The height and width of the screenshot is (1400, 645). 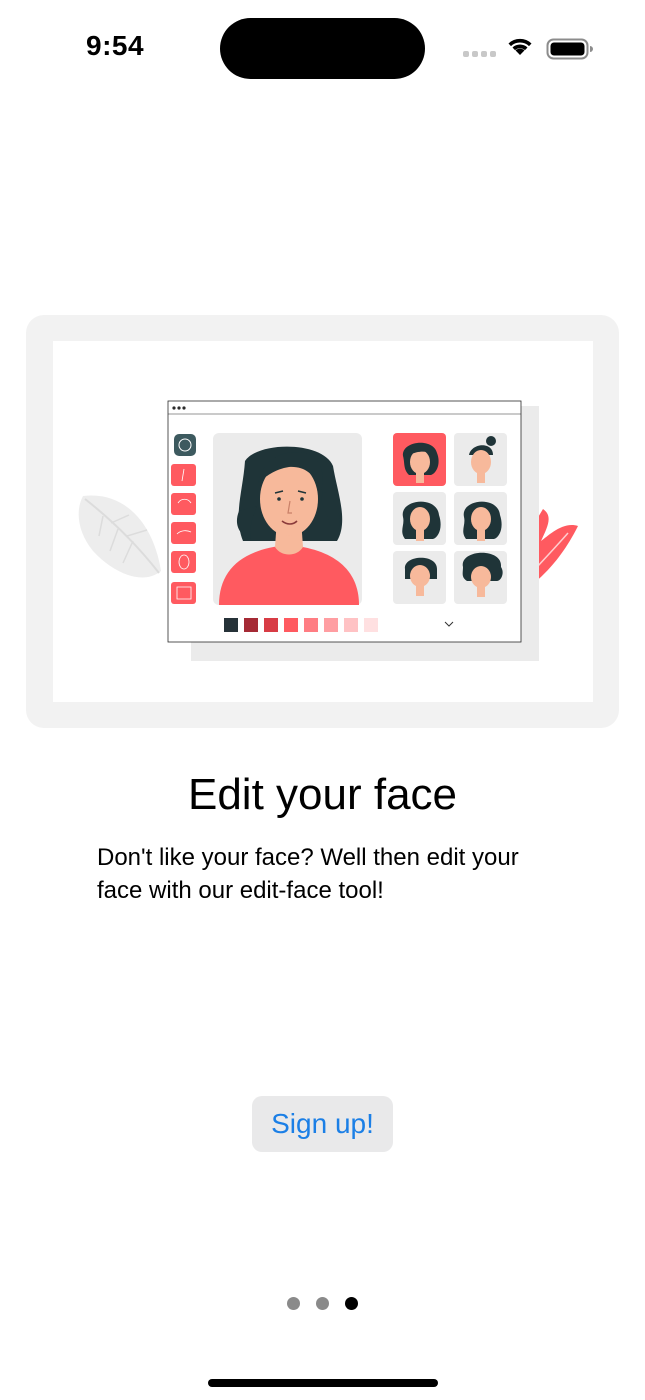 I want to click on face-editor-illustration, so click(x=328, y=530).